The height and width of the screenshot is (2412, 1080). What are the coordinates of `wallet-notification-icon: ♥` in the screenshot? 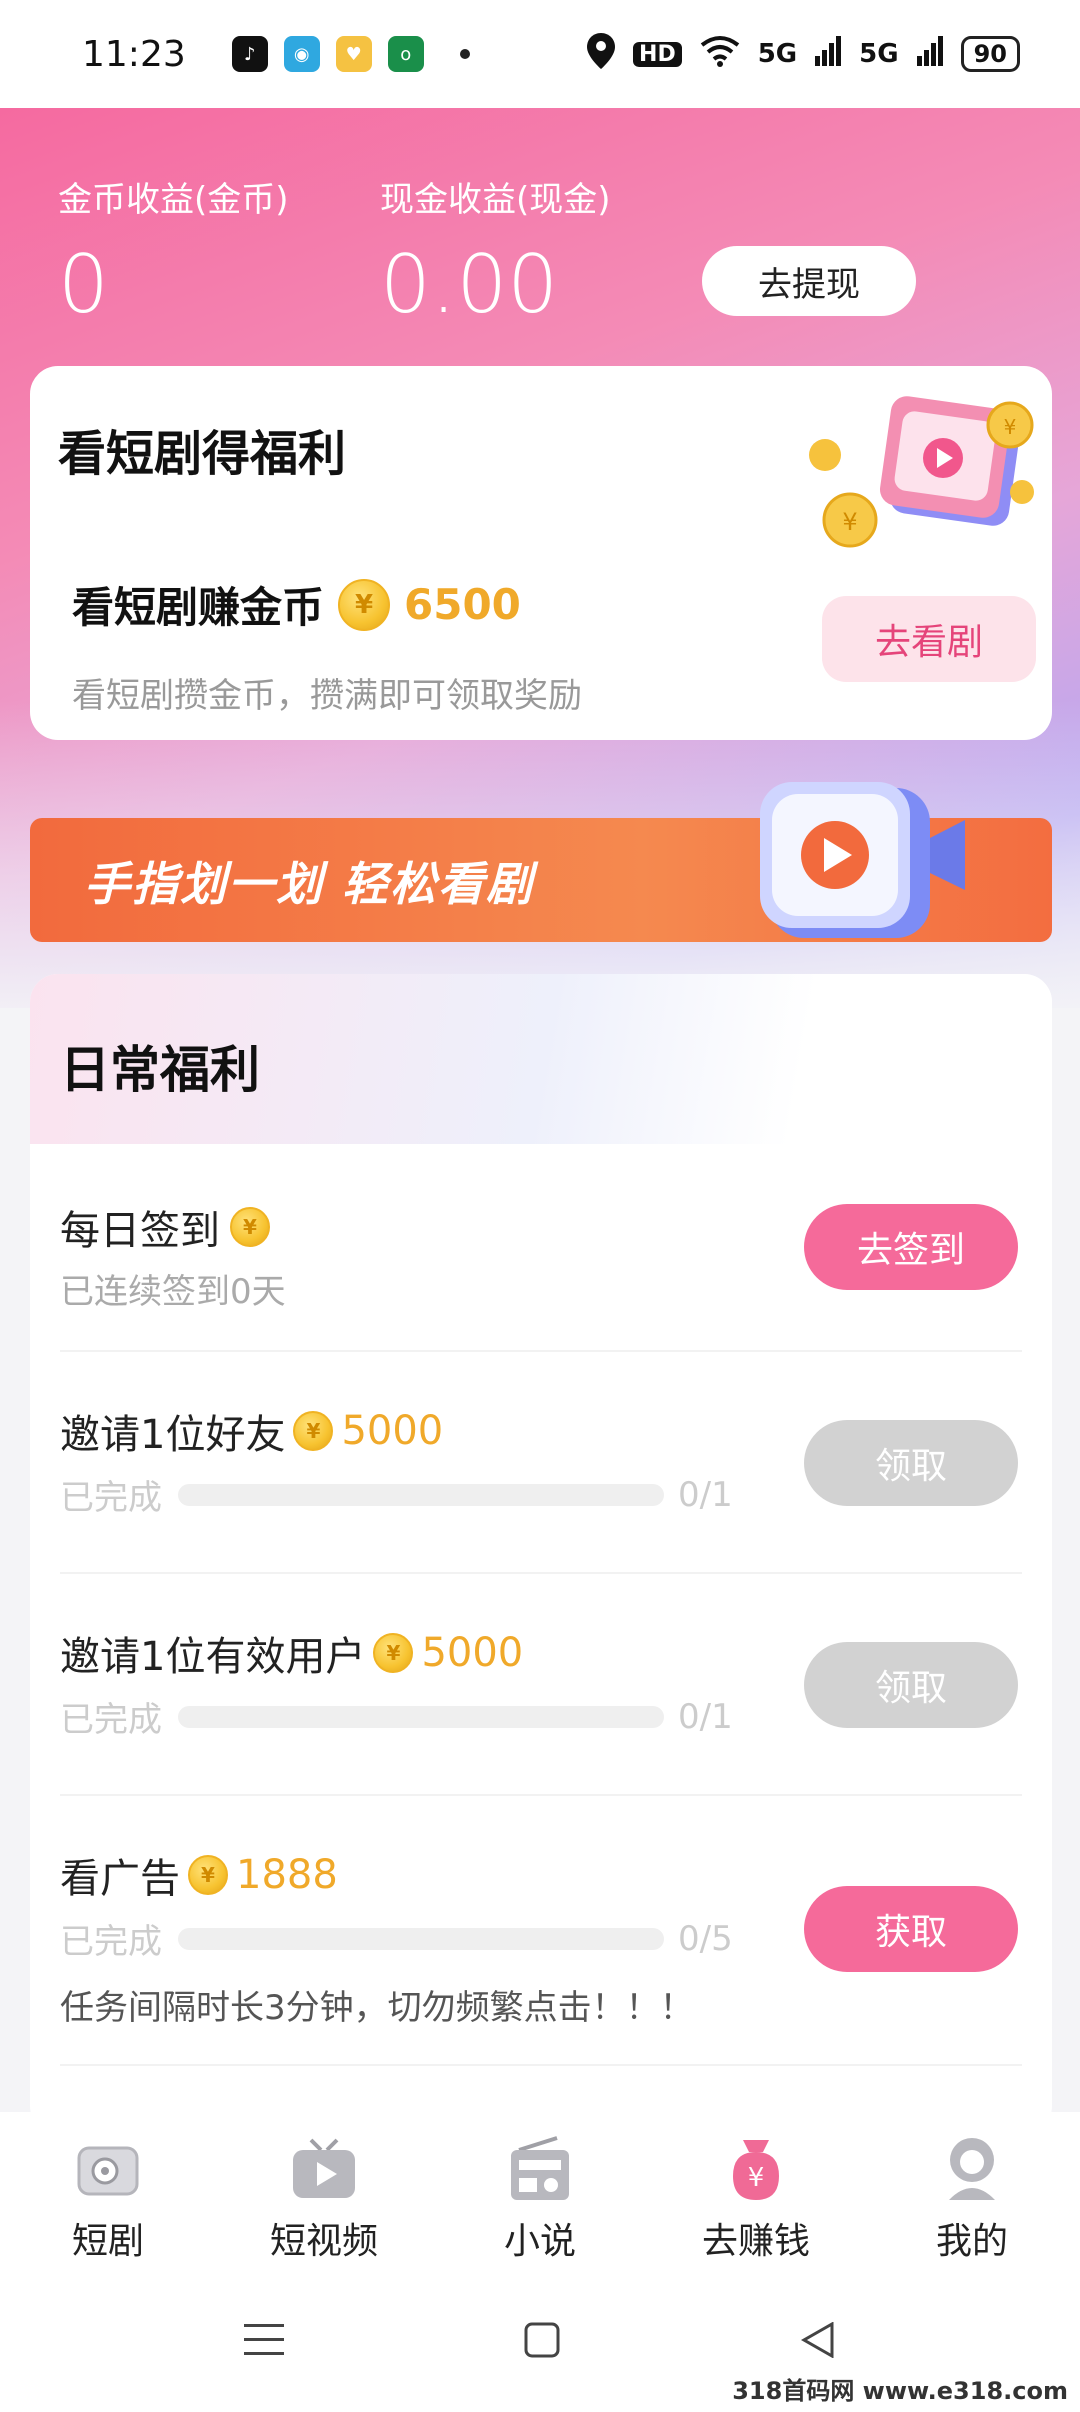 It's located at (353, 54).